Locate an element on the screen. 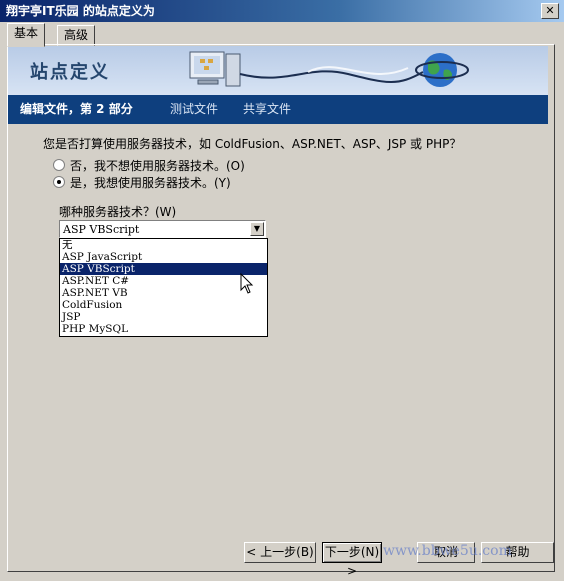  network-illustration-icon is located at coordinates (329, 69).